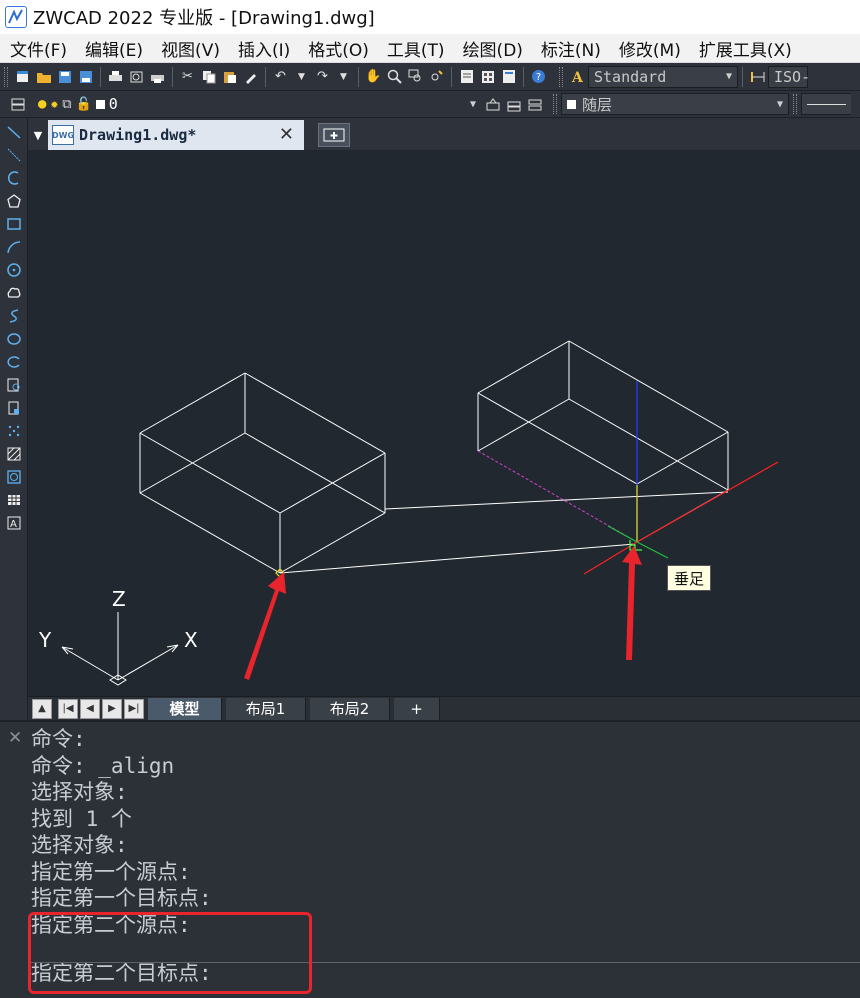 Image resolution: width=860 pixels, height=998 pixels. What do you see at coordinates (208, 76) in the screenshot?
I see `copy-icon` at bounding box center [208, 76].